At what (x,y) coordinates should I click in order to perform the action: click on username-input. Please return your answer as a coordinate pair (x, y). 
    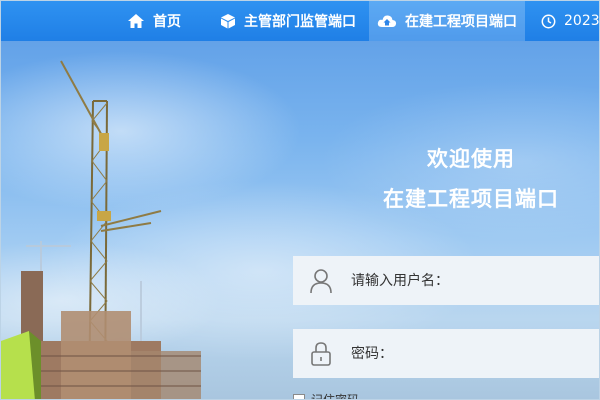
    Looking at the image, I should click on (471, 280).